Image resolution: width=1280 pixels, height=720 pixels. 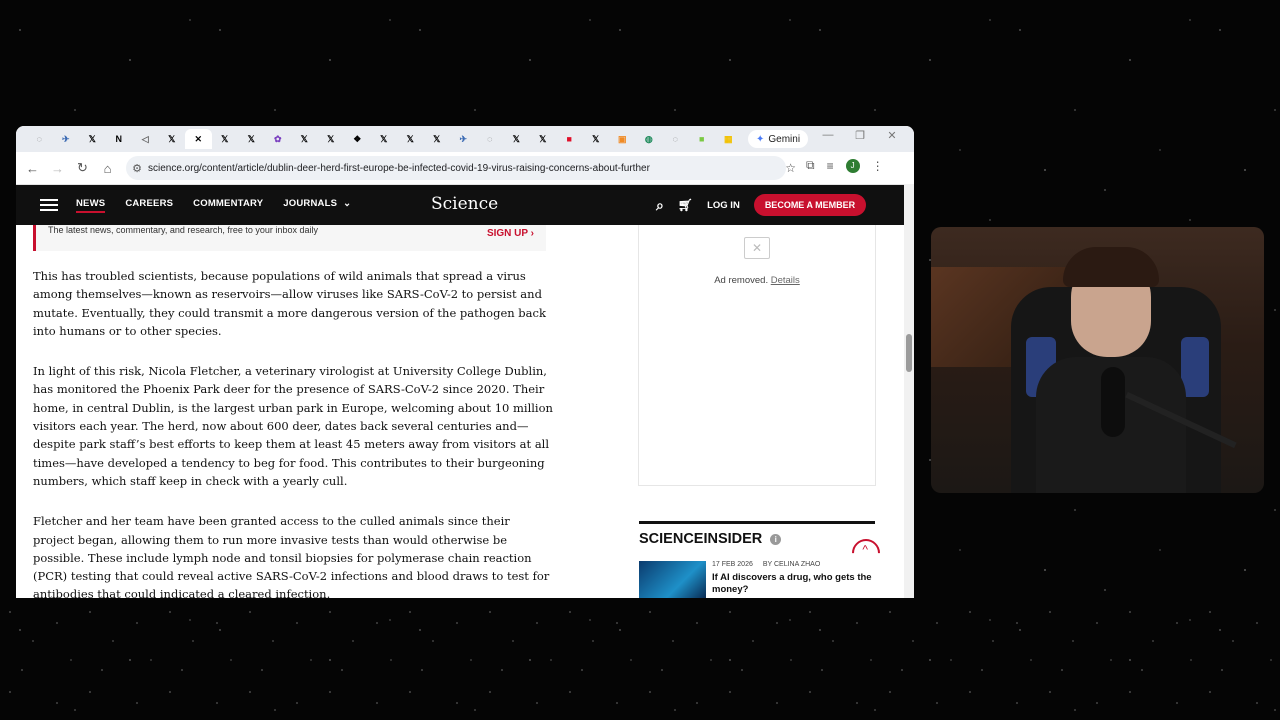 I want to click on forward-icon: →, so click(x=57, y=168).